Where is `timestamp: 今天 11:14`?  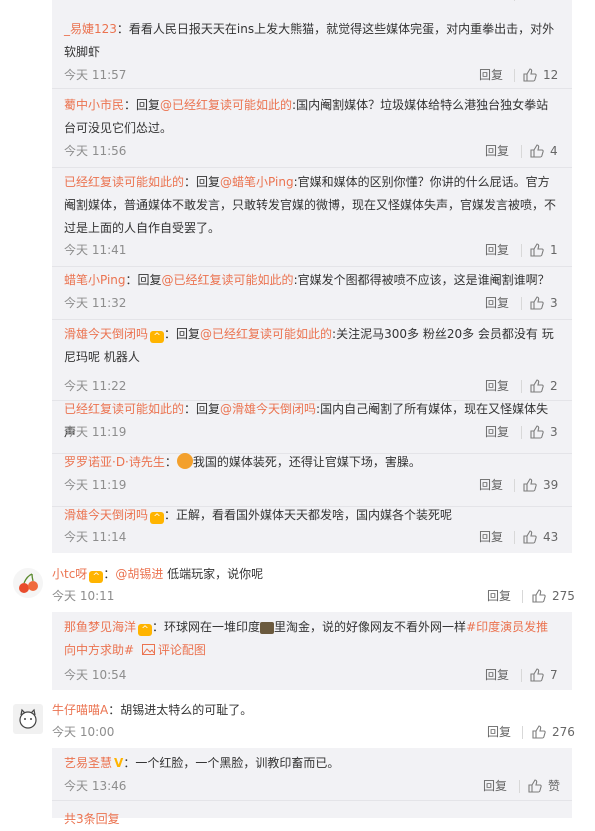
timestamp: 今天 11:14 is located at coordinates (95, 537).